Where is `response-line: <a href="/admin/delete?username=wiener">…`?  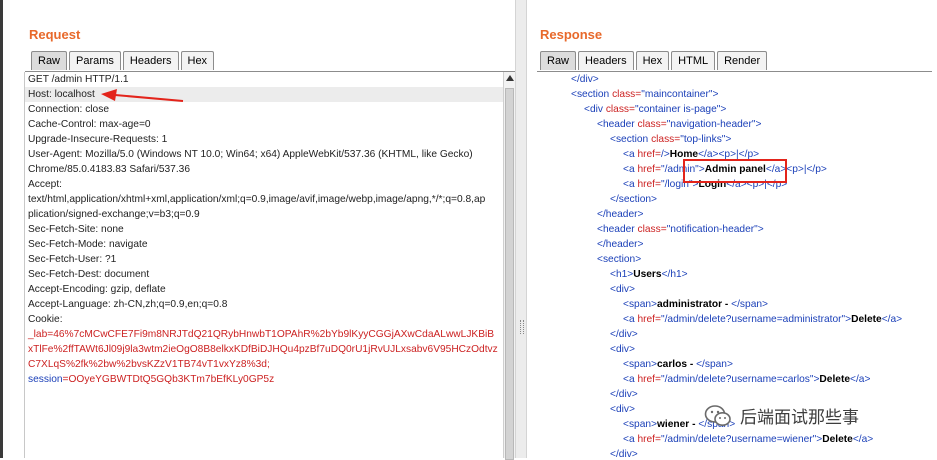 response-line: <a href="/admin/delete?username=wiener">… is located at coordinates (732, 439).